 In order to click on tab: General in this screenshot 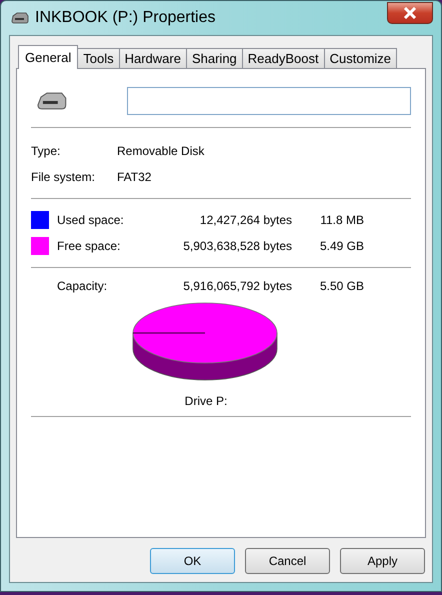, I will do `click(48, 57)`.